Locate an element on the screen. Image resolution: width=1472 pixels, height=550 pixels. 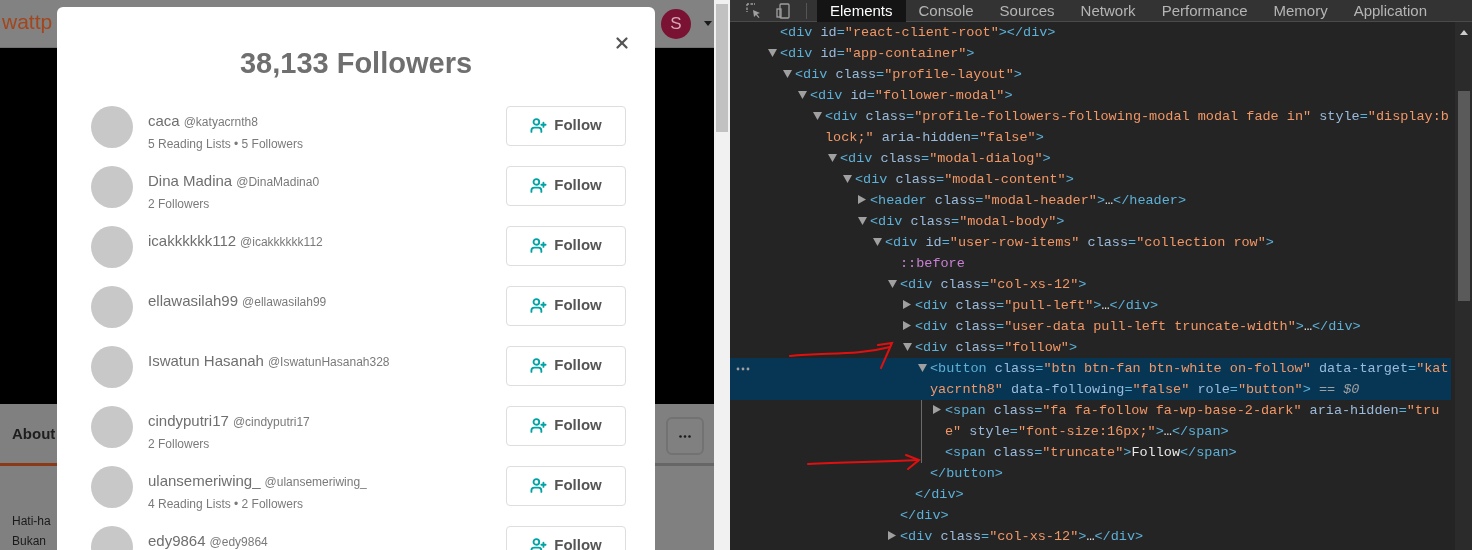
more-dots-icon is located at coordinates (685, 436).